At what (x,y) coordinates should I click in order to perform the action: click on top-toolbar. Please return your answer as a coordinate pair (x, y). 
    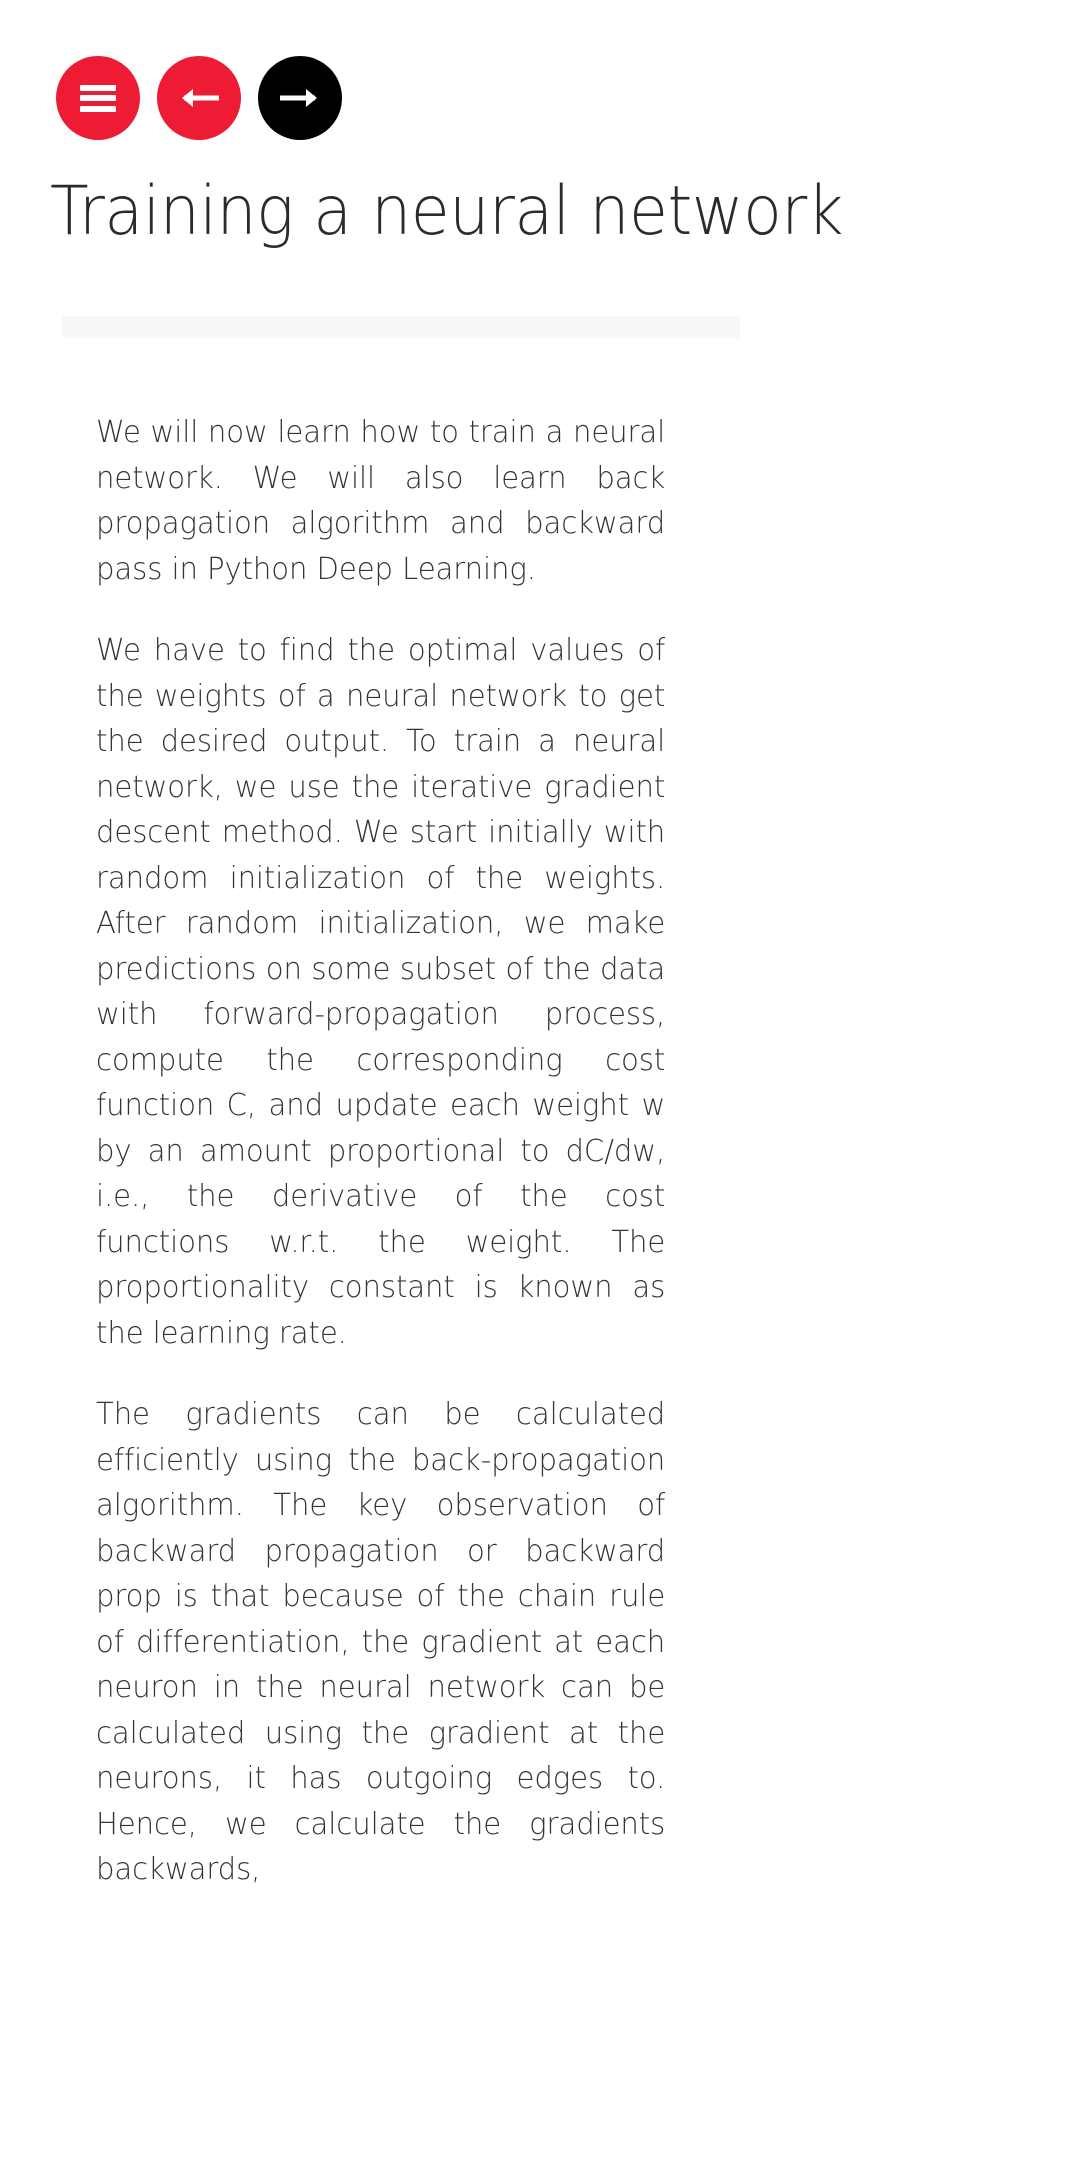
    Looking at the image, I should click on (199, 98).